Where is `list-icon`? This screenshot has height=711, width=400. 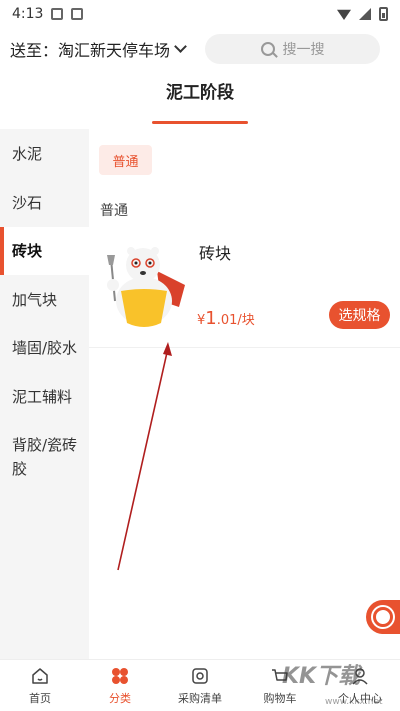 list-icon is located at coordinates (200, 675).